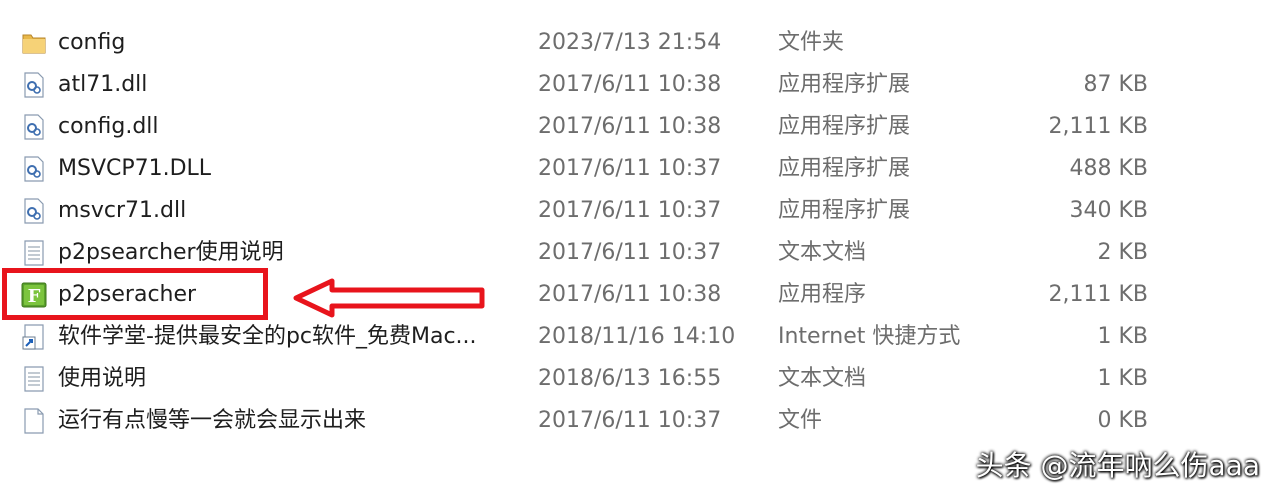  What do you see at coordinates (108, 126) in the screenshot?
I see `file-name: config.dll` at bounding box center [108, 126].